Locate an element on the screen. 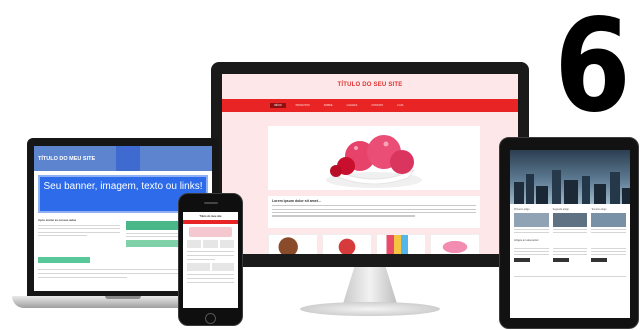  phone-speaker is located at coordinates (211, 203).